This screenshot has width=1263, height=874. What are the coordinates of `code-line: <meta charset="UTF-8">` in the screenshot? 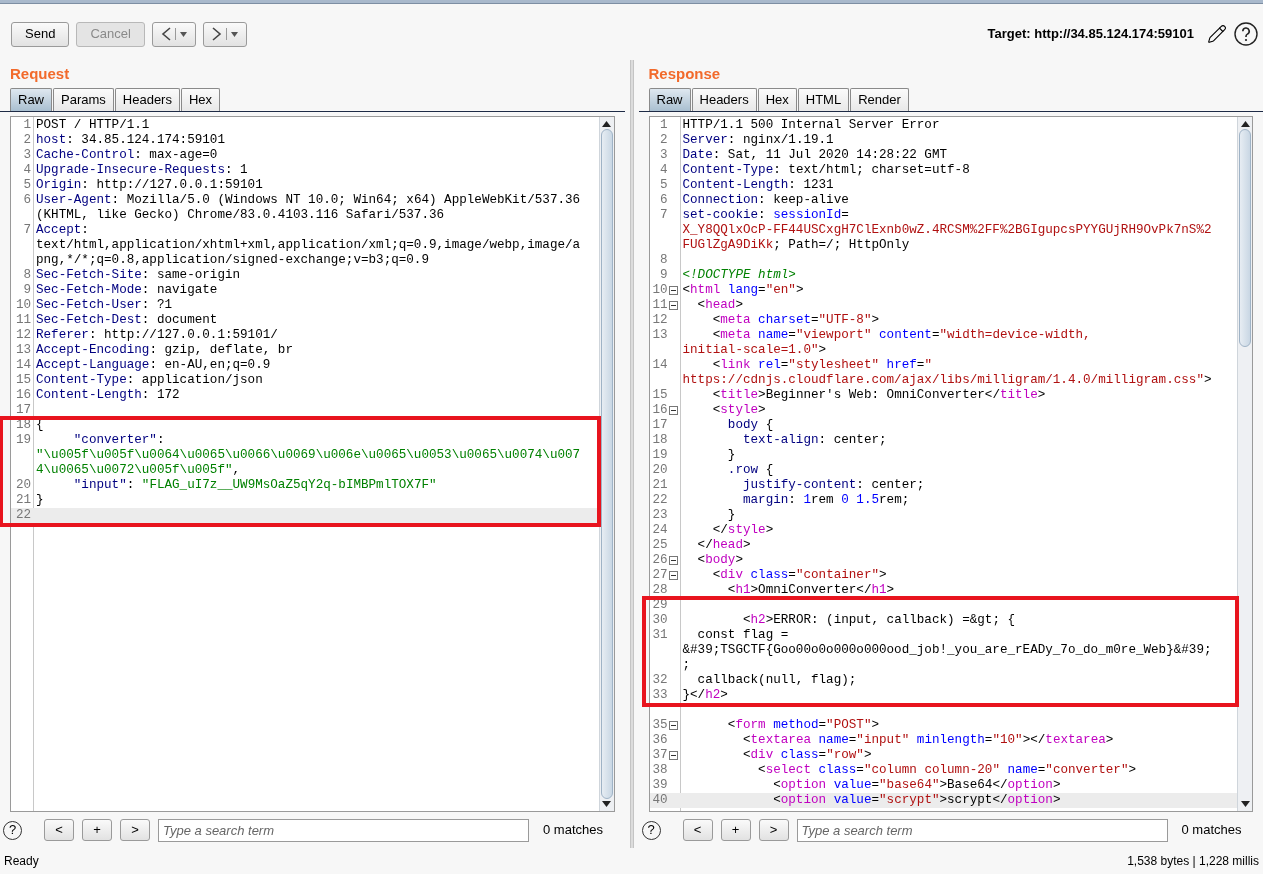 It's located at (795, 320).